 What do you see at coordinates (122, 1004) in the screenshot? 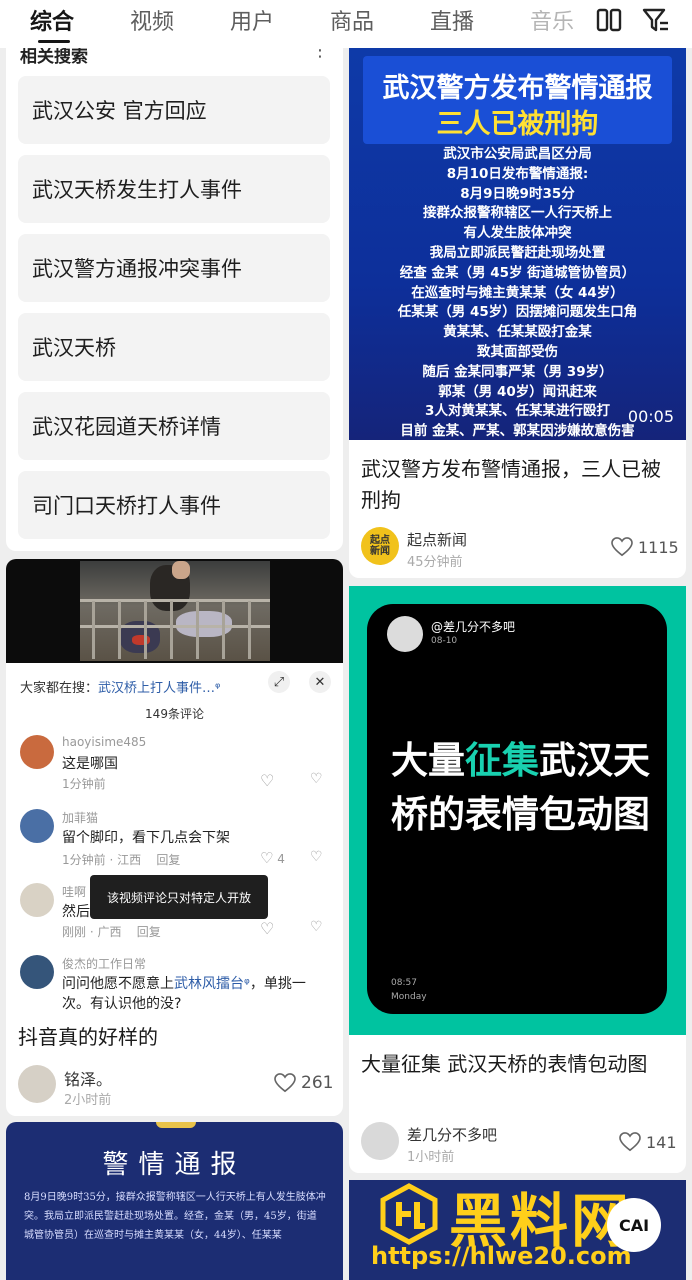
I see `comment-text-line2: 次。有认识他的没?` at bounding box center [122, 1004].